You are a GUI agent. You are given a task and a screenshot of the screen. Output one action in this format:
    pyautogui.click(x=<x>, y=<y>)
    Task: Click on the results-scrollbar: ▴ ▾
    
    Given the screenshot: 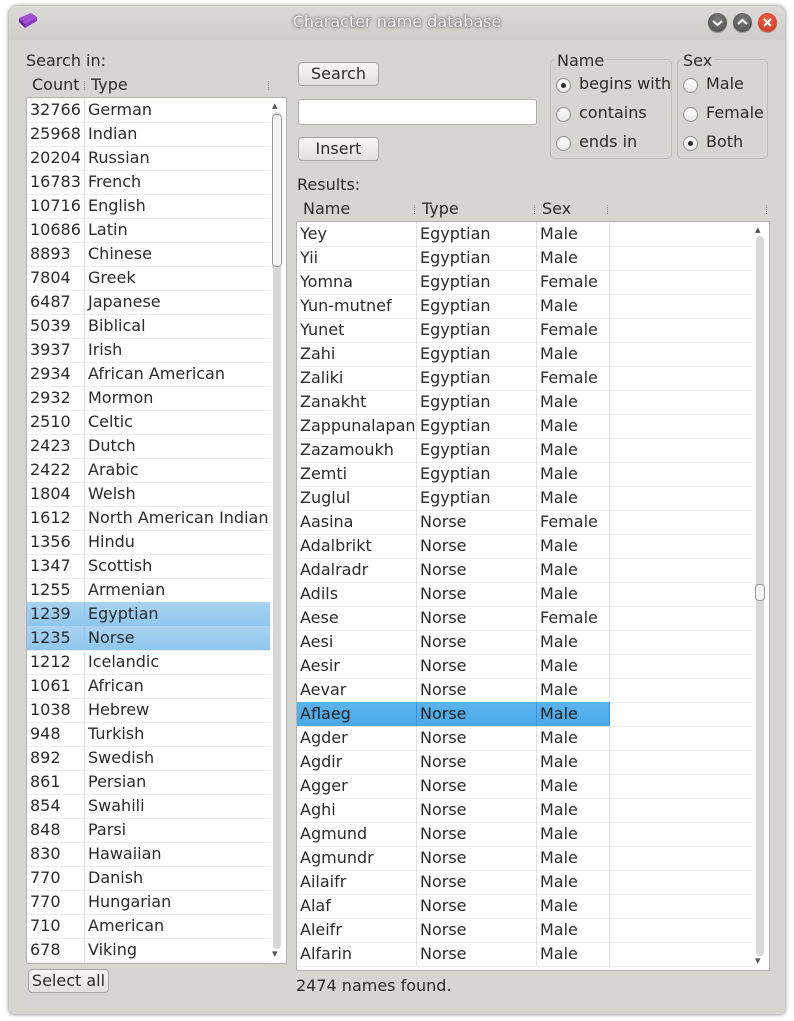 What is the action you would take?
    pyautogui.click(x=760, y=596)
    